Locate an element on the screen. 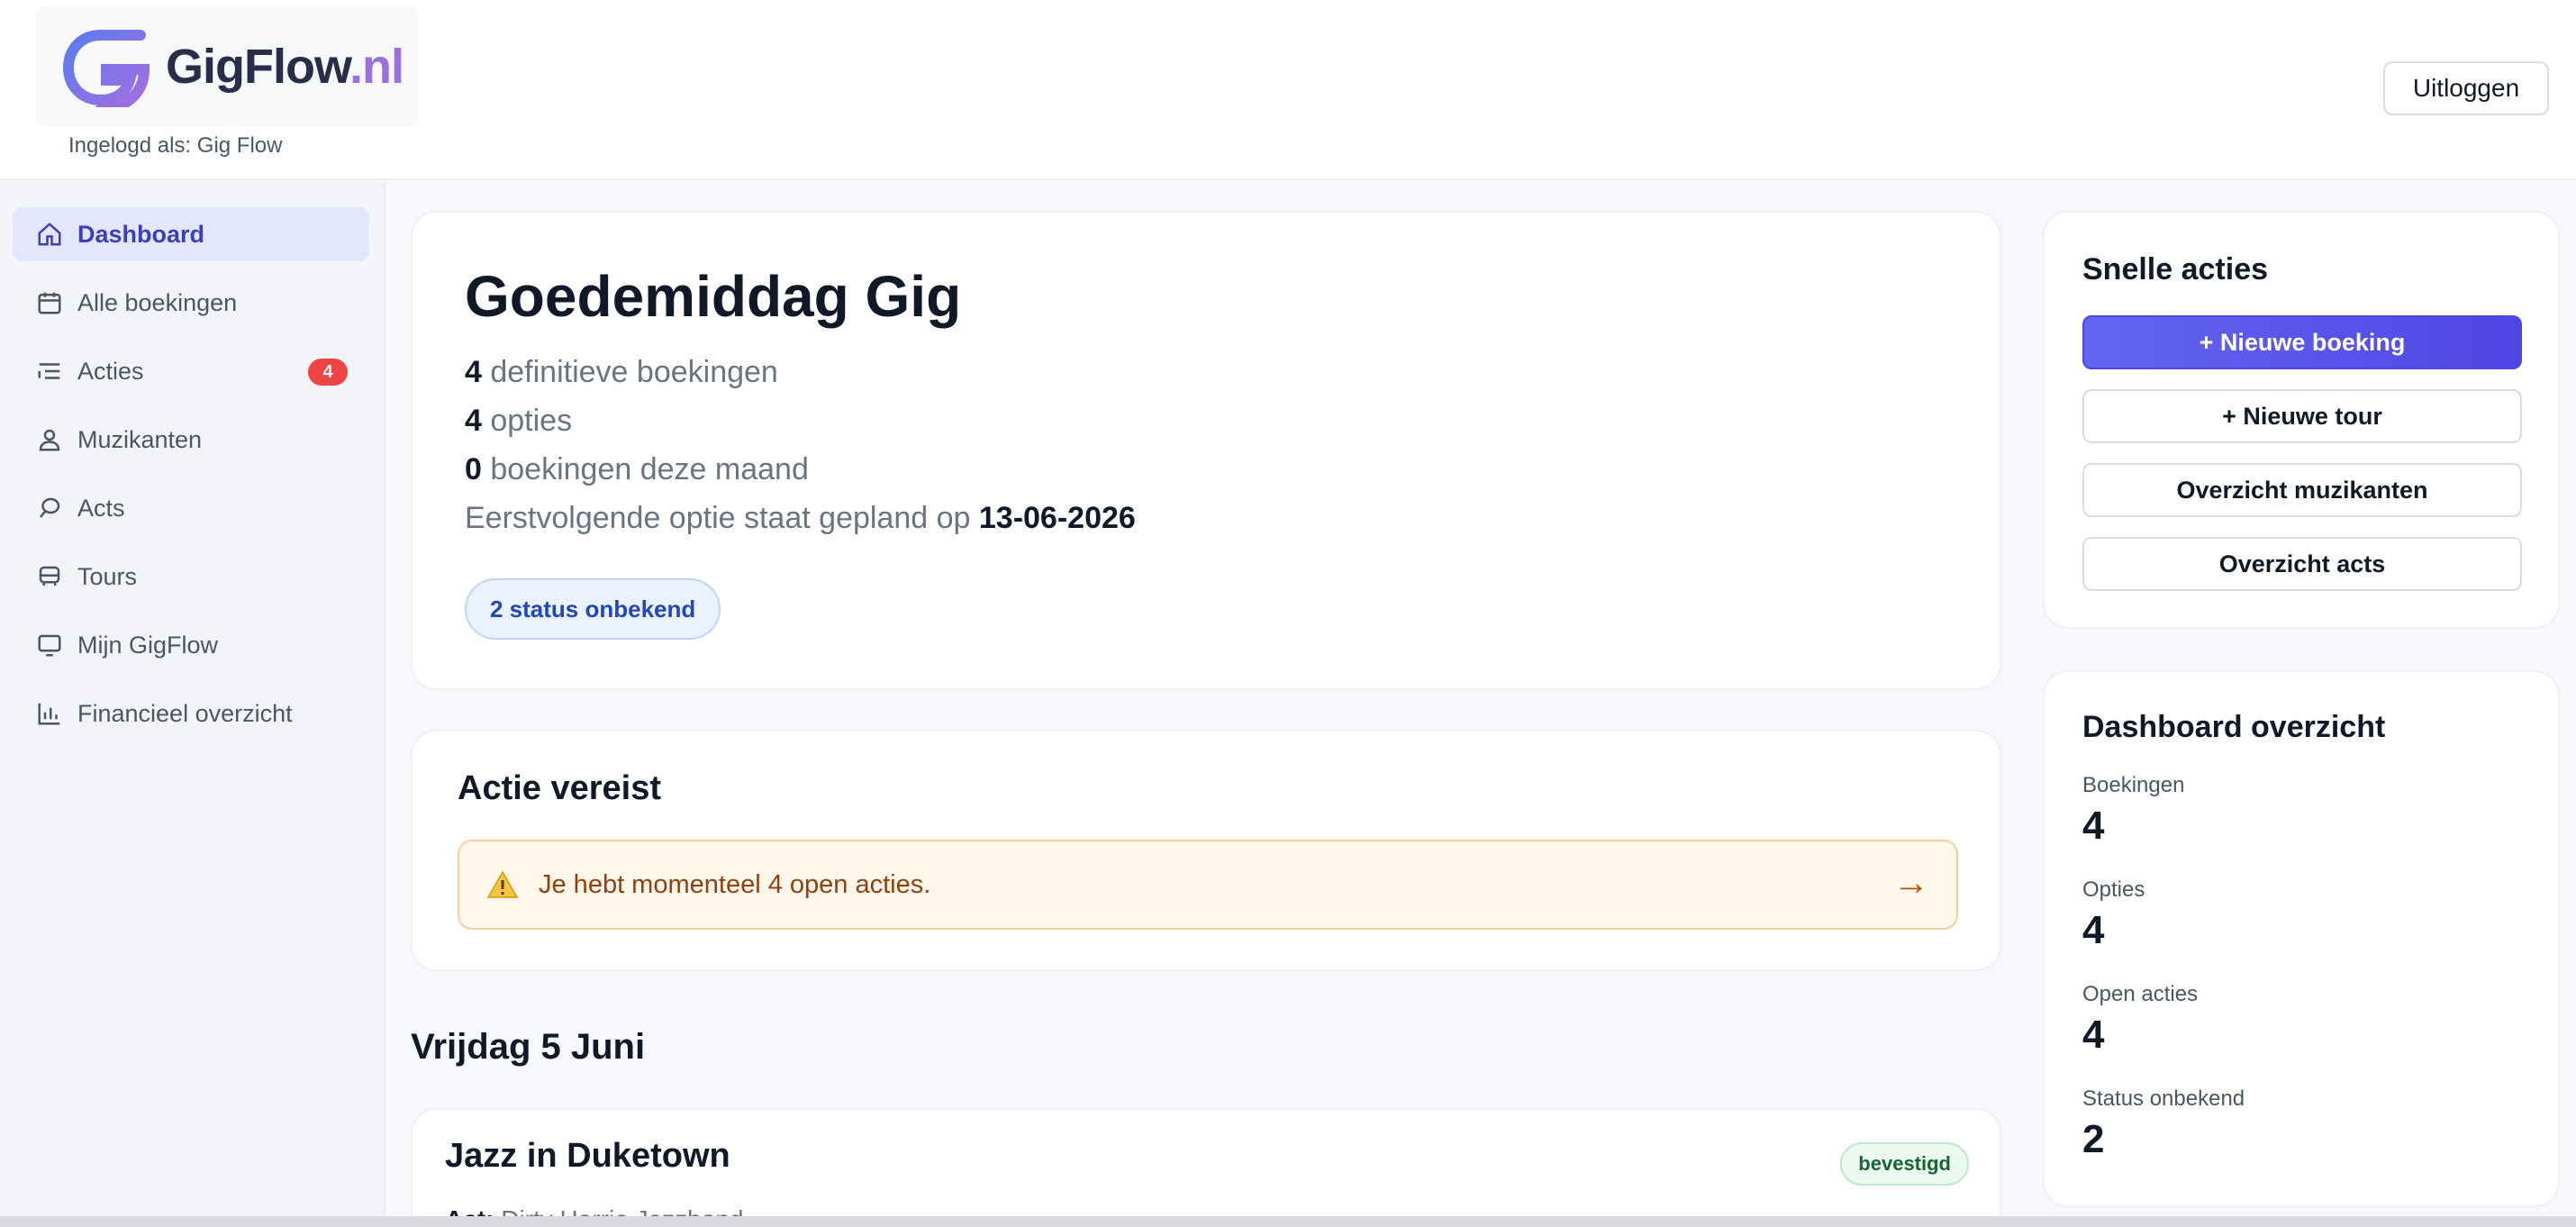 This screenshot has width=2576, height=1227. sidebar-item-tours: Tours is located at coordinates (191, 577).